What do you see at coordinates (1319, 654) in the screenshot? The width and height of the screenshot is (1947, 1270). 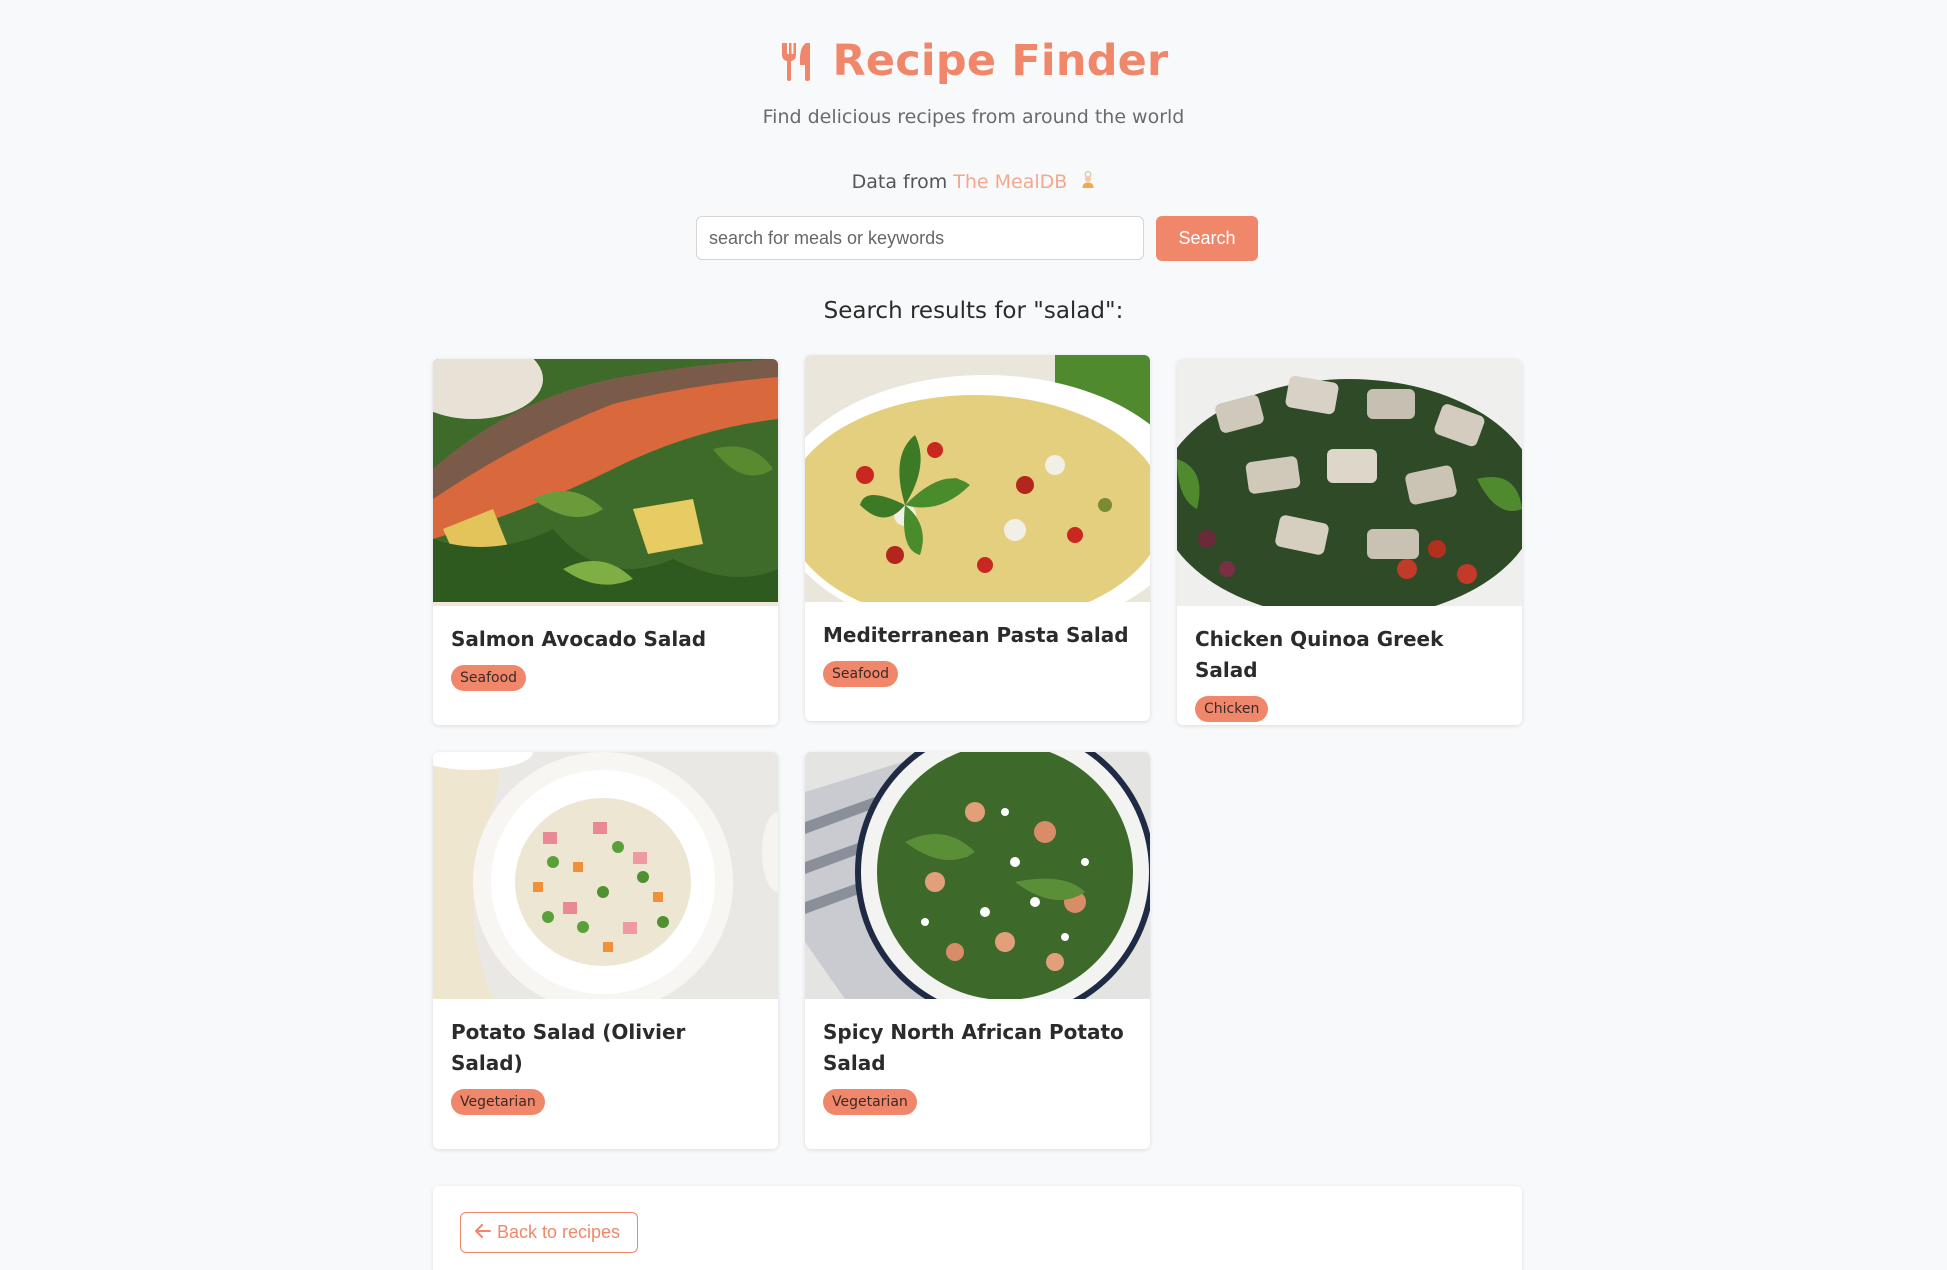 I see `recipe-title: Chicken Quinoa Greek Salad` at bounding box center [1319, 654].